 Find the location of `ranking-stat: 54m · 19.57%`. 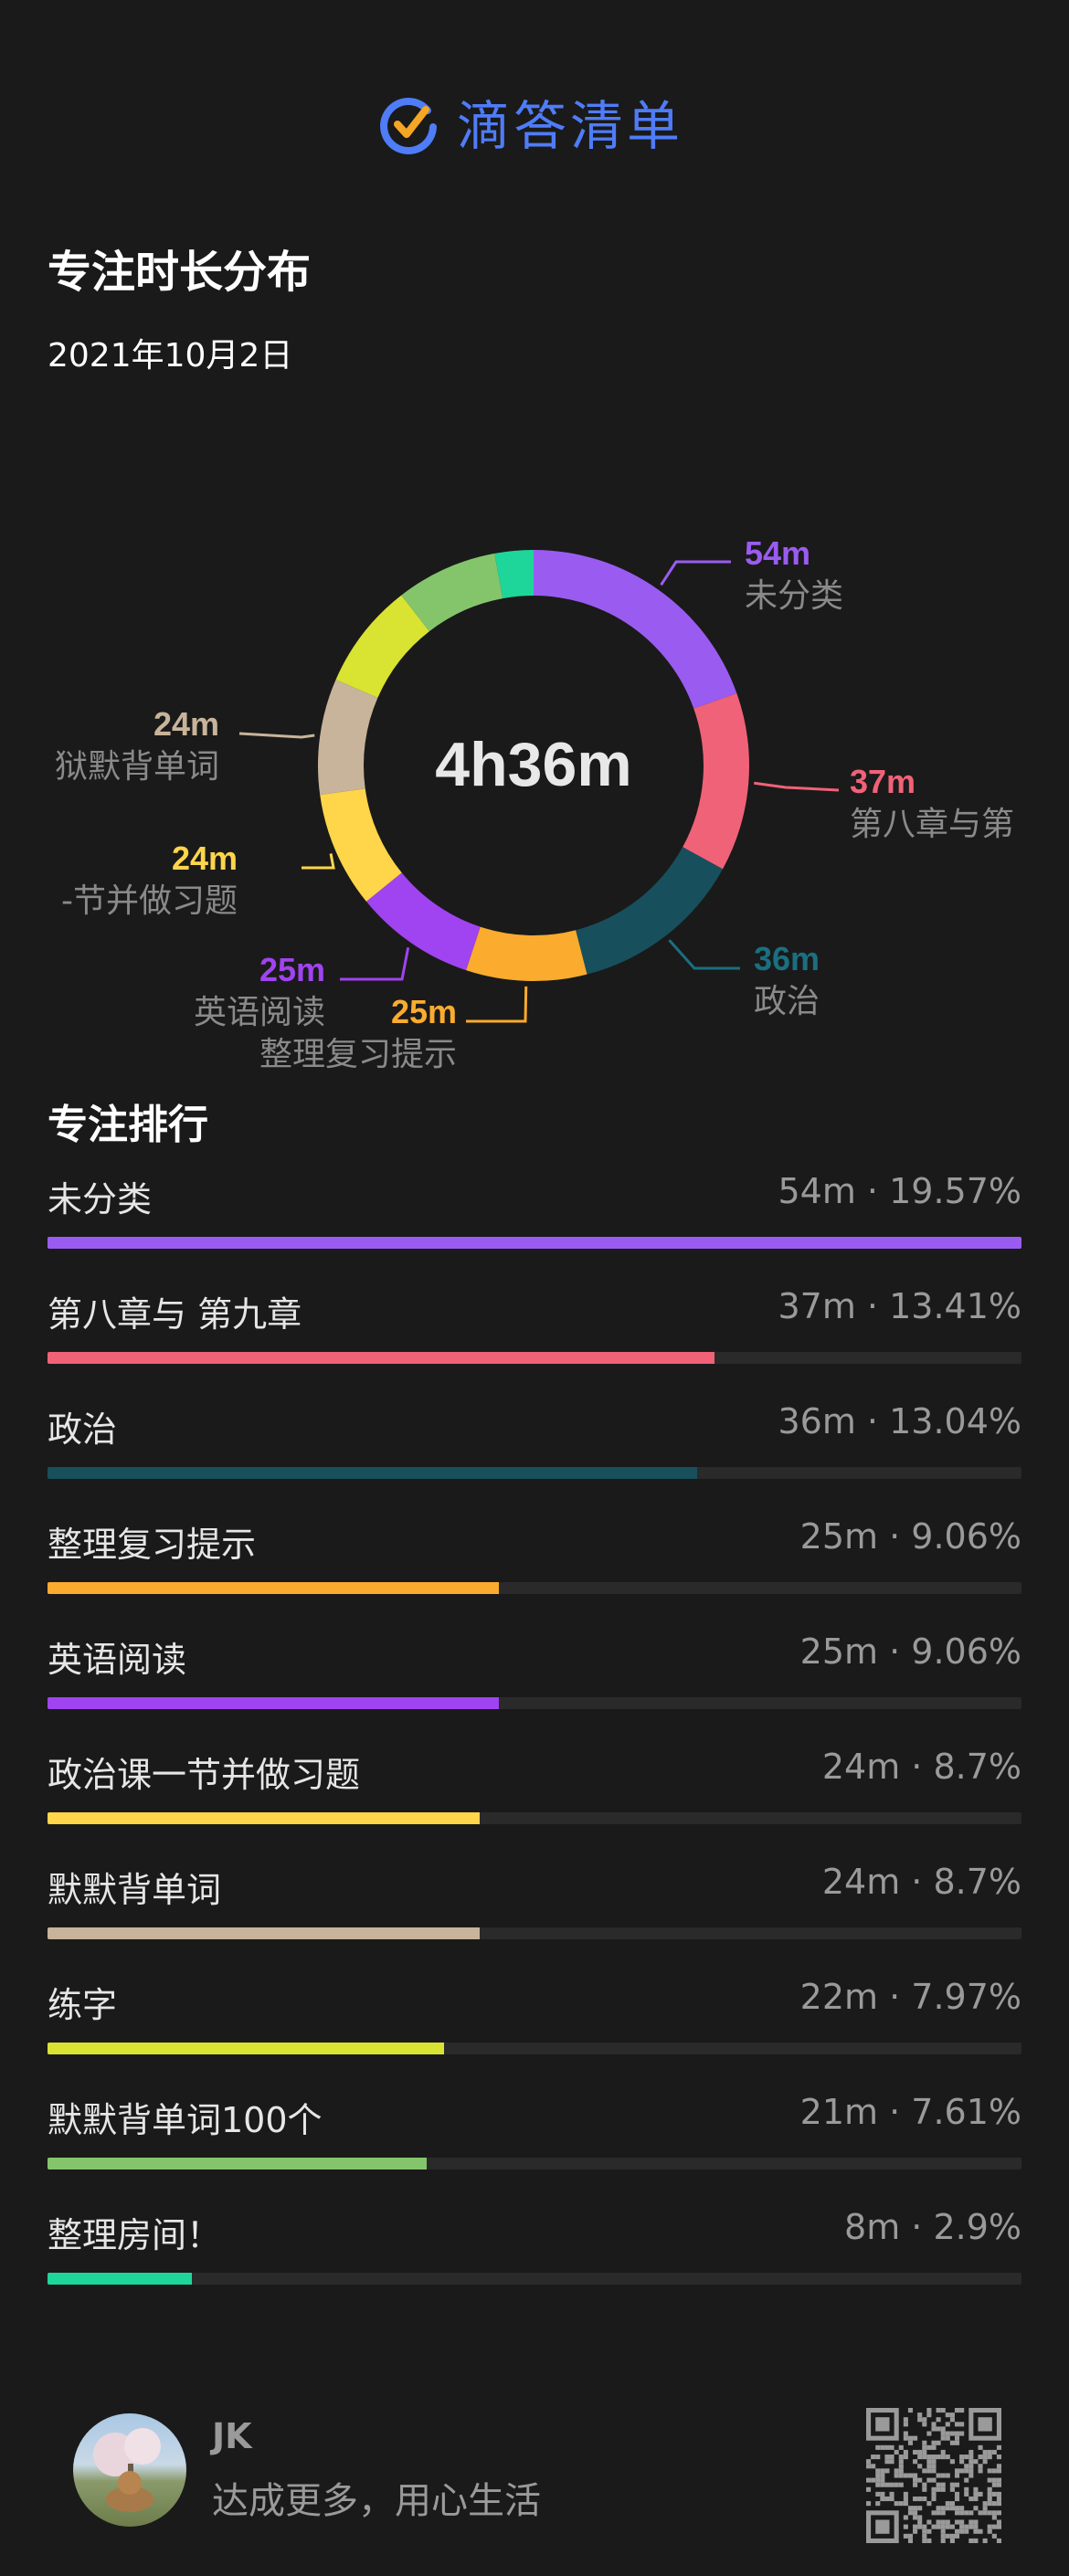

ranking-stat: 54m · 19.57% is located at coordinates (899, 1191).